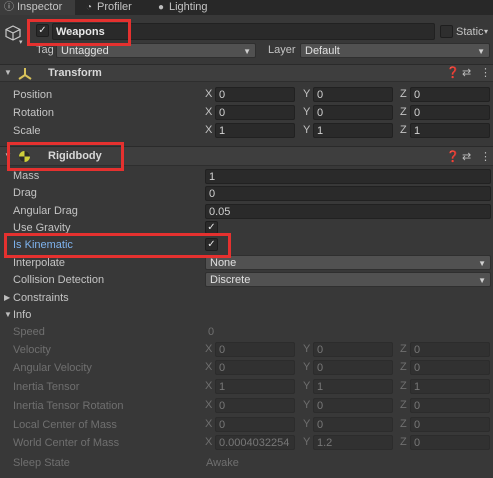 The width and height of the screenshot is (493, 478). What do you see at coordinates (320, 95) in the screenshot?
I see `position-y: 0` at bounding box center [320, 95].